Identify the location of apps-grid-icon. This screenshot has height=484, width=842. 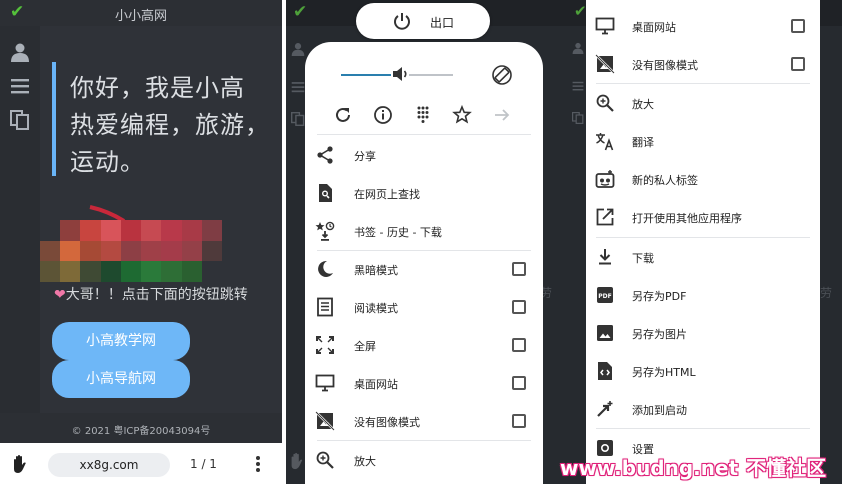
(423, 115).